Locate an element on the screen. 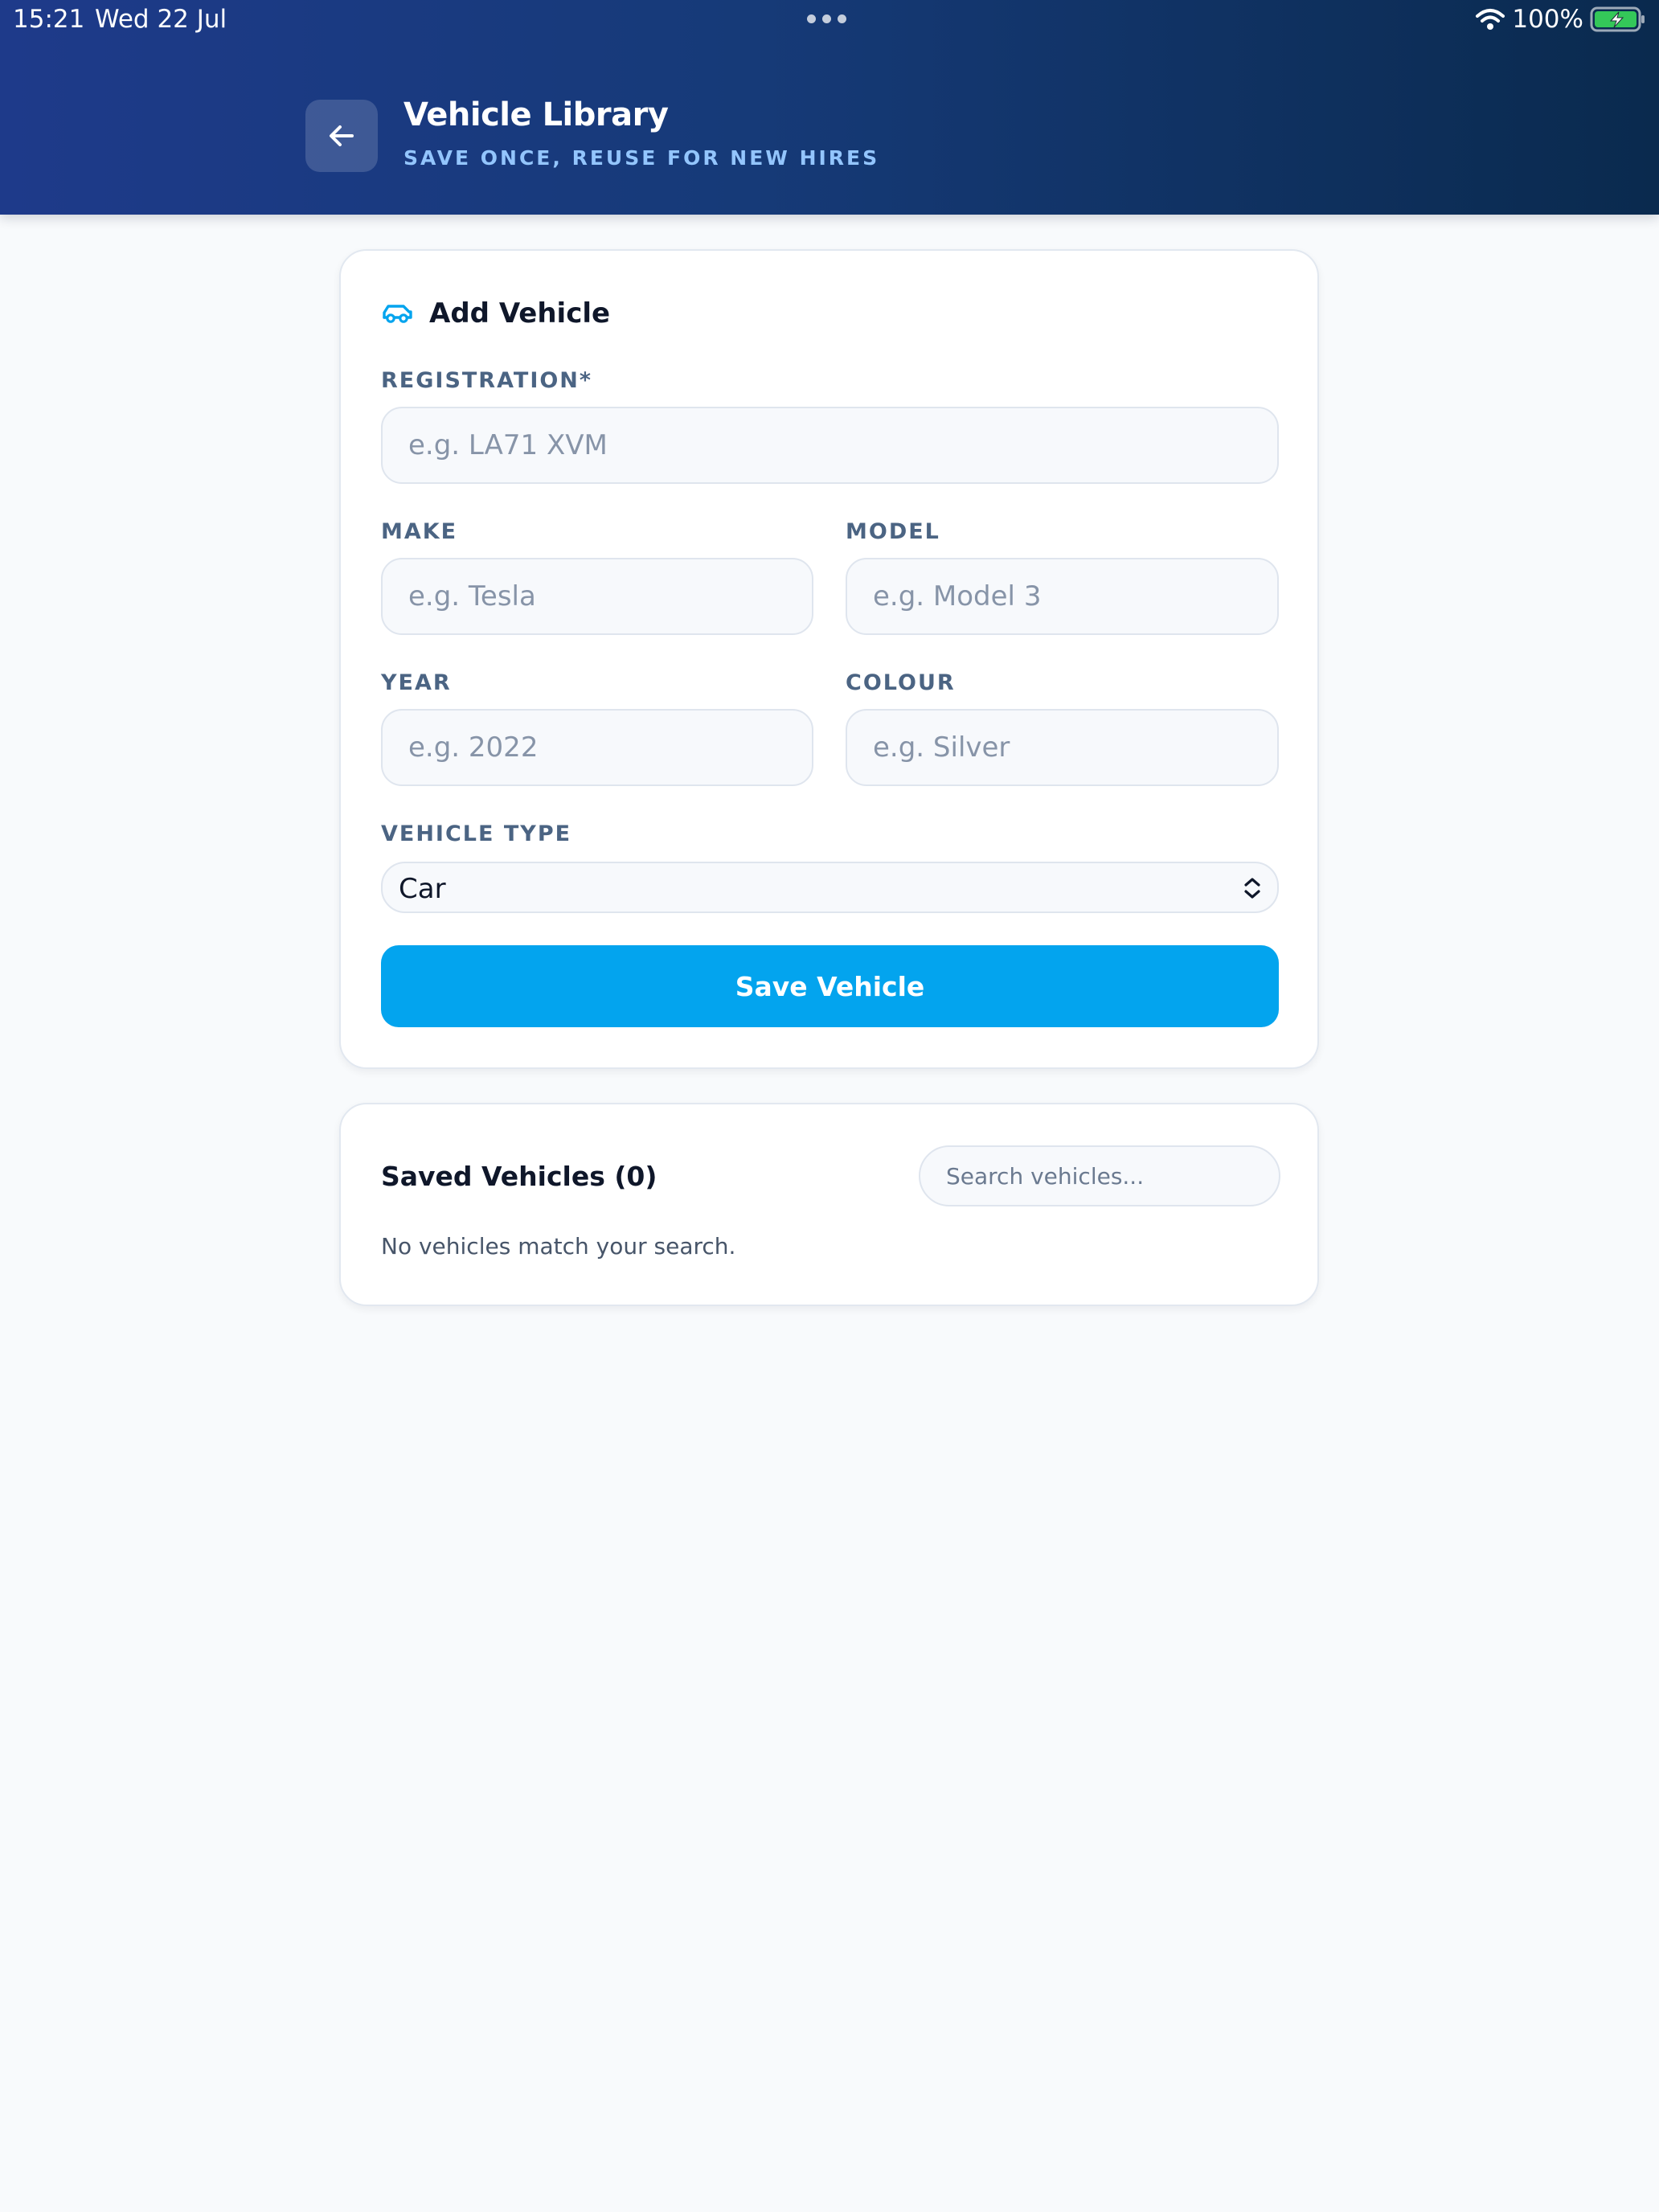  make-label: MAKE is located at coordinates (420, 531).